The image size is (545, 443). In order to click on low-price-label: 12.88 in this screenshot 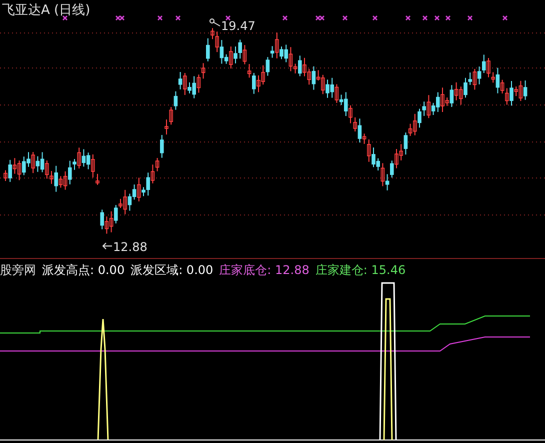, I will do `click(130, 247)`.